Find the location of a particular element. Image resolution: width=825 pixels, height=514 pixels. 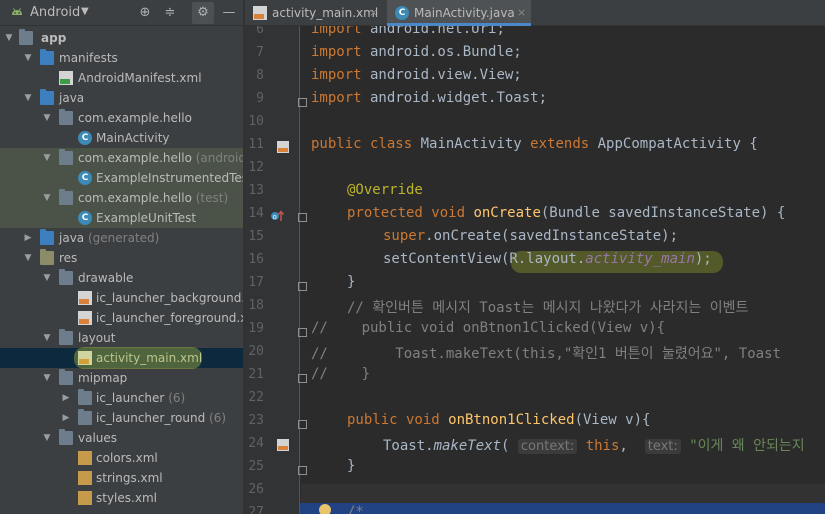

tree-item-java-generated: ▶ java (generated) is located at coordinates (121, 238).